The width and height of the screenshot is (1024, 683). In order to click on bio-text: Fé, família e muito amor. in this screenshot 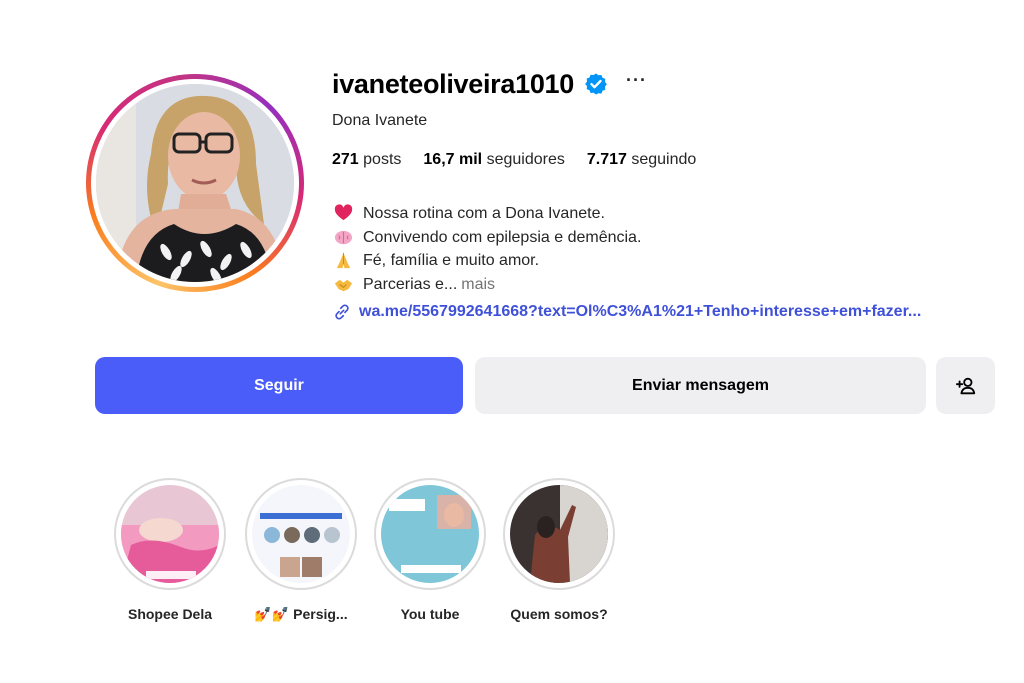, I will do `click(451, 260)`.